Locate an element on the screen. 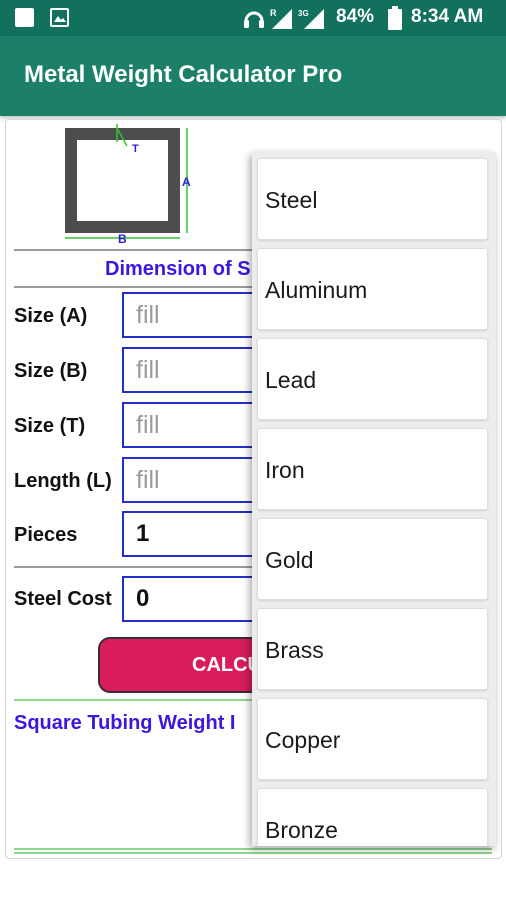 This screenshot has height=900, width=506. image-icon is located at coordinates (59, 17).